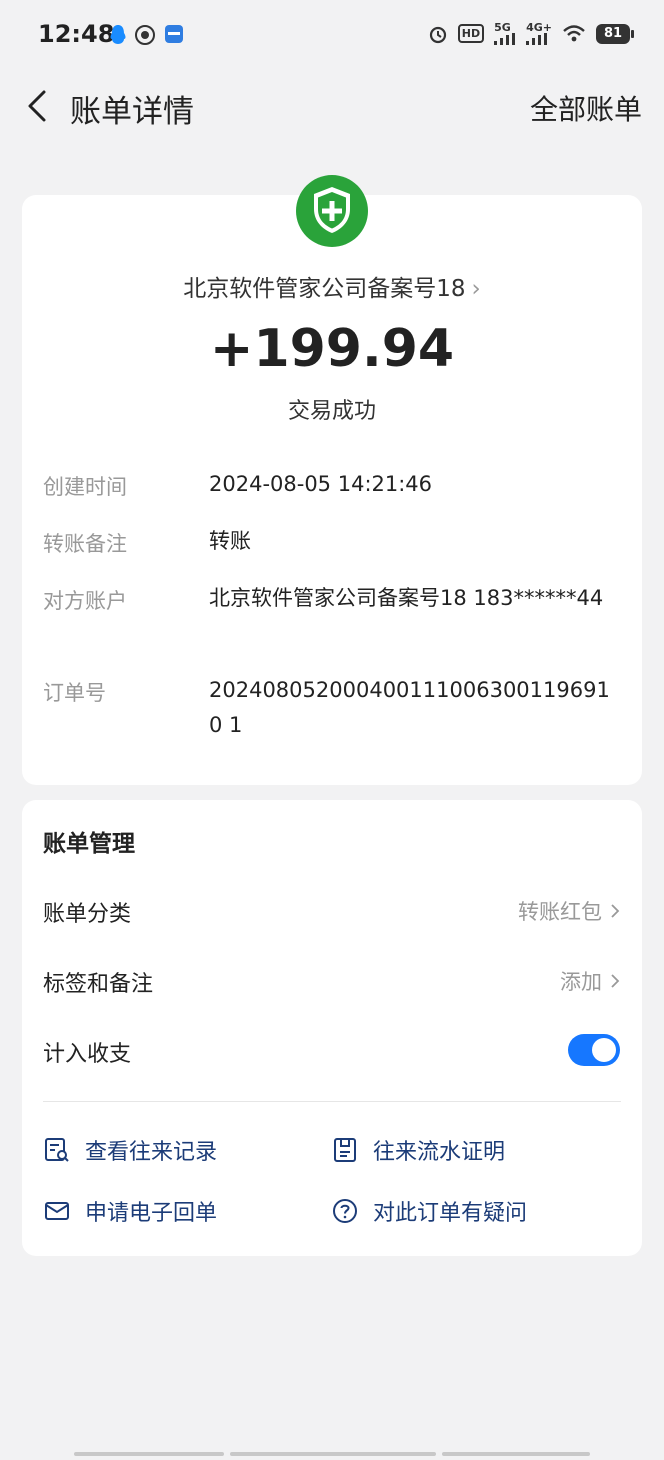  What do you see at coordinates (85, 601) in the screenshot?
I see `detail-label-account: 对方账户` at bounding box center [85, 601].